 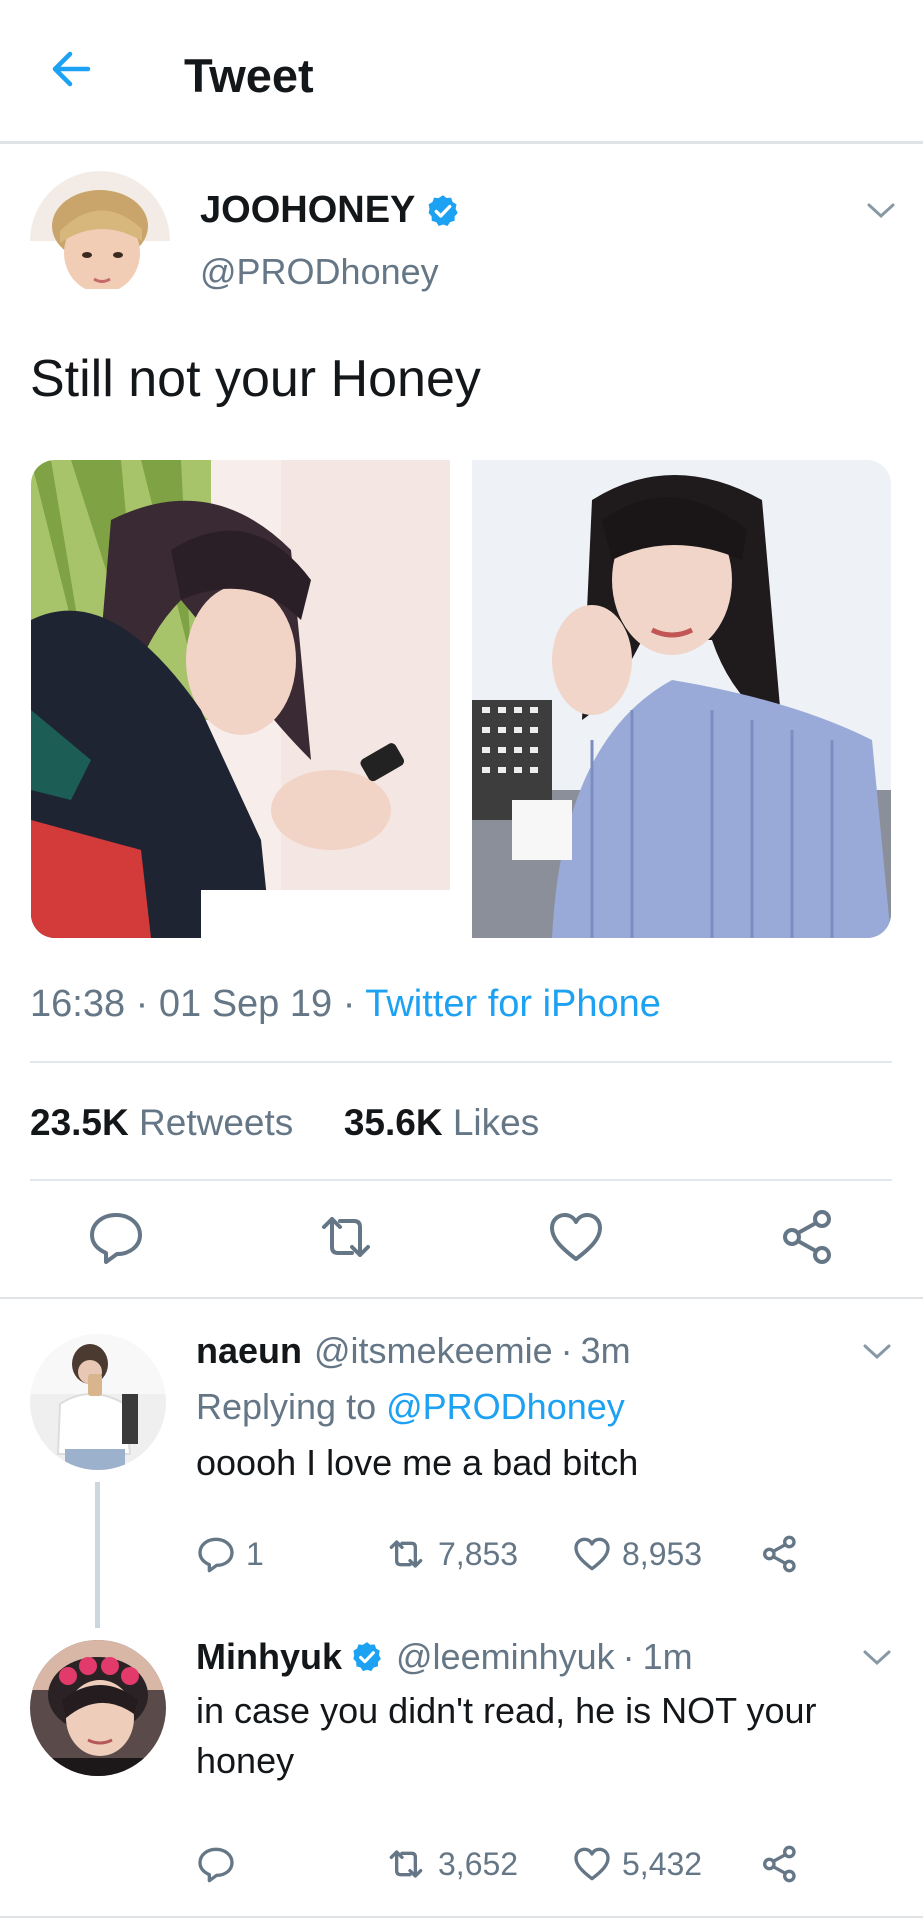 I want to click on arrow-left-icon, so click(x=71, y=69).